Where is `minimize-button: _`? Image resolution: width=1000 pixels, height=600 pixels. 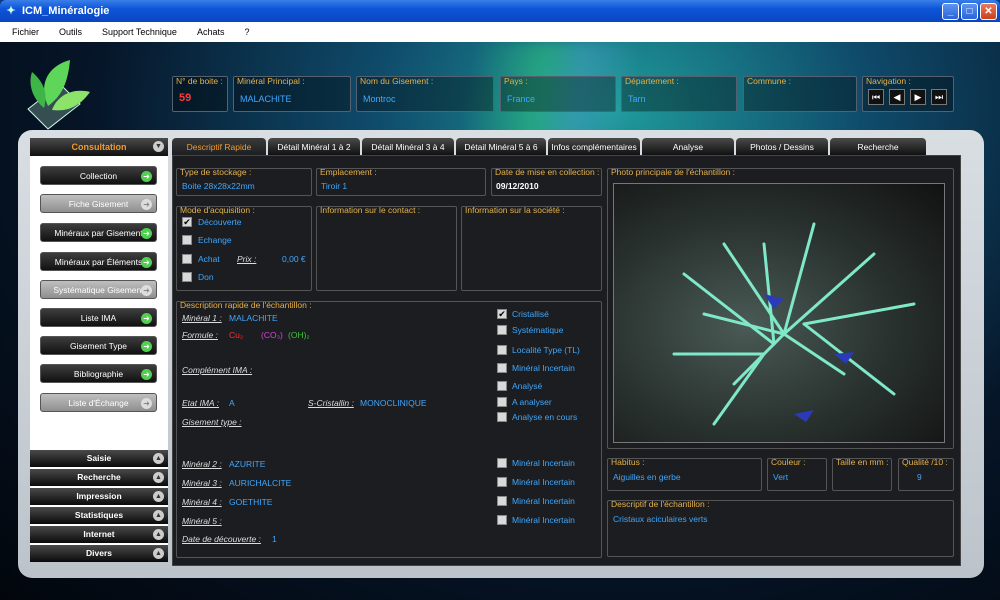 minimize-button: _ is located at coordinates (950, 11).